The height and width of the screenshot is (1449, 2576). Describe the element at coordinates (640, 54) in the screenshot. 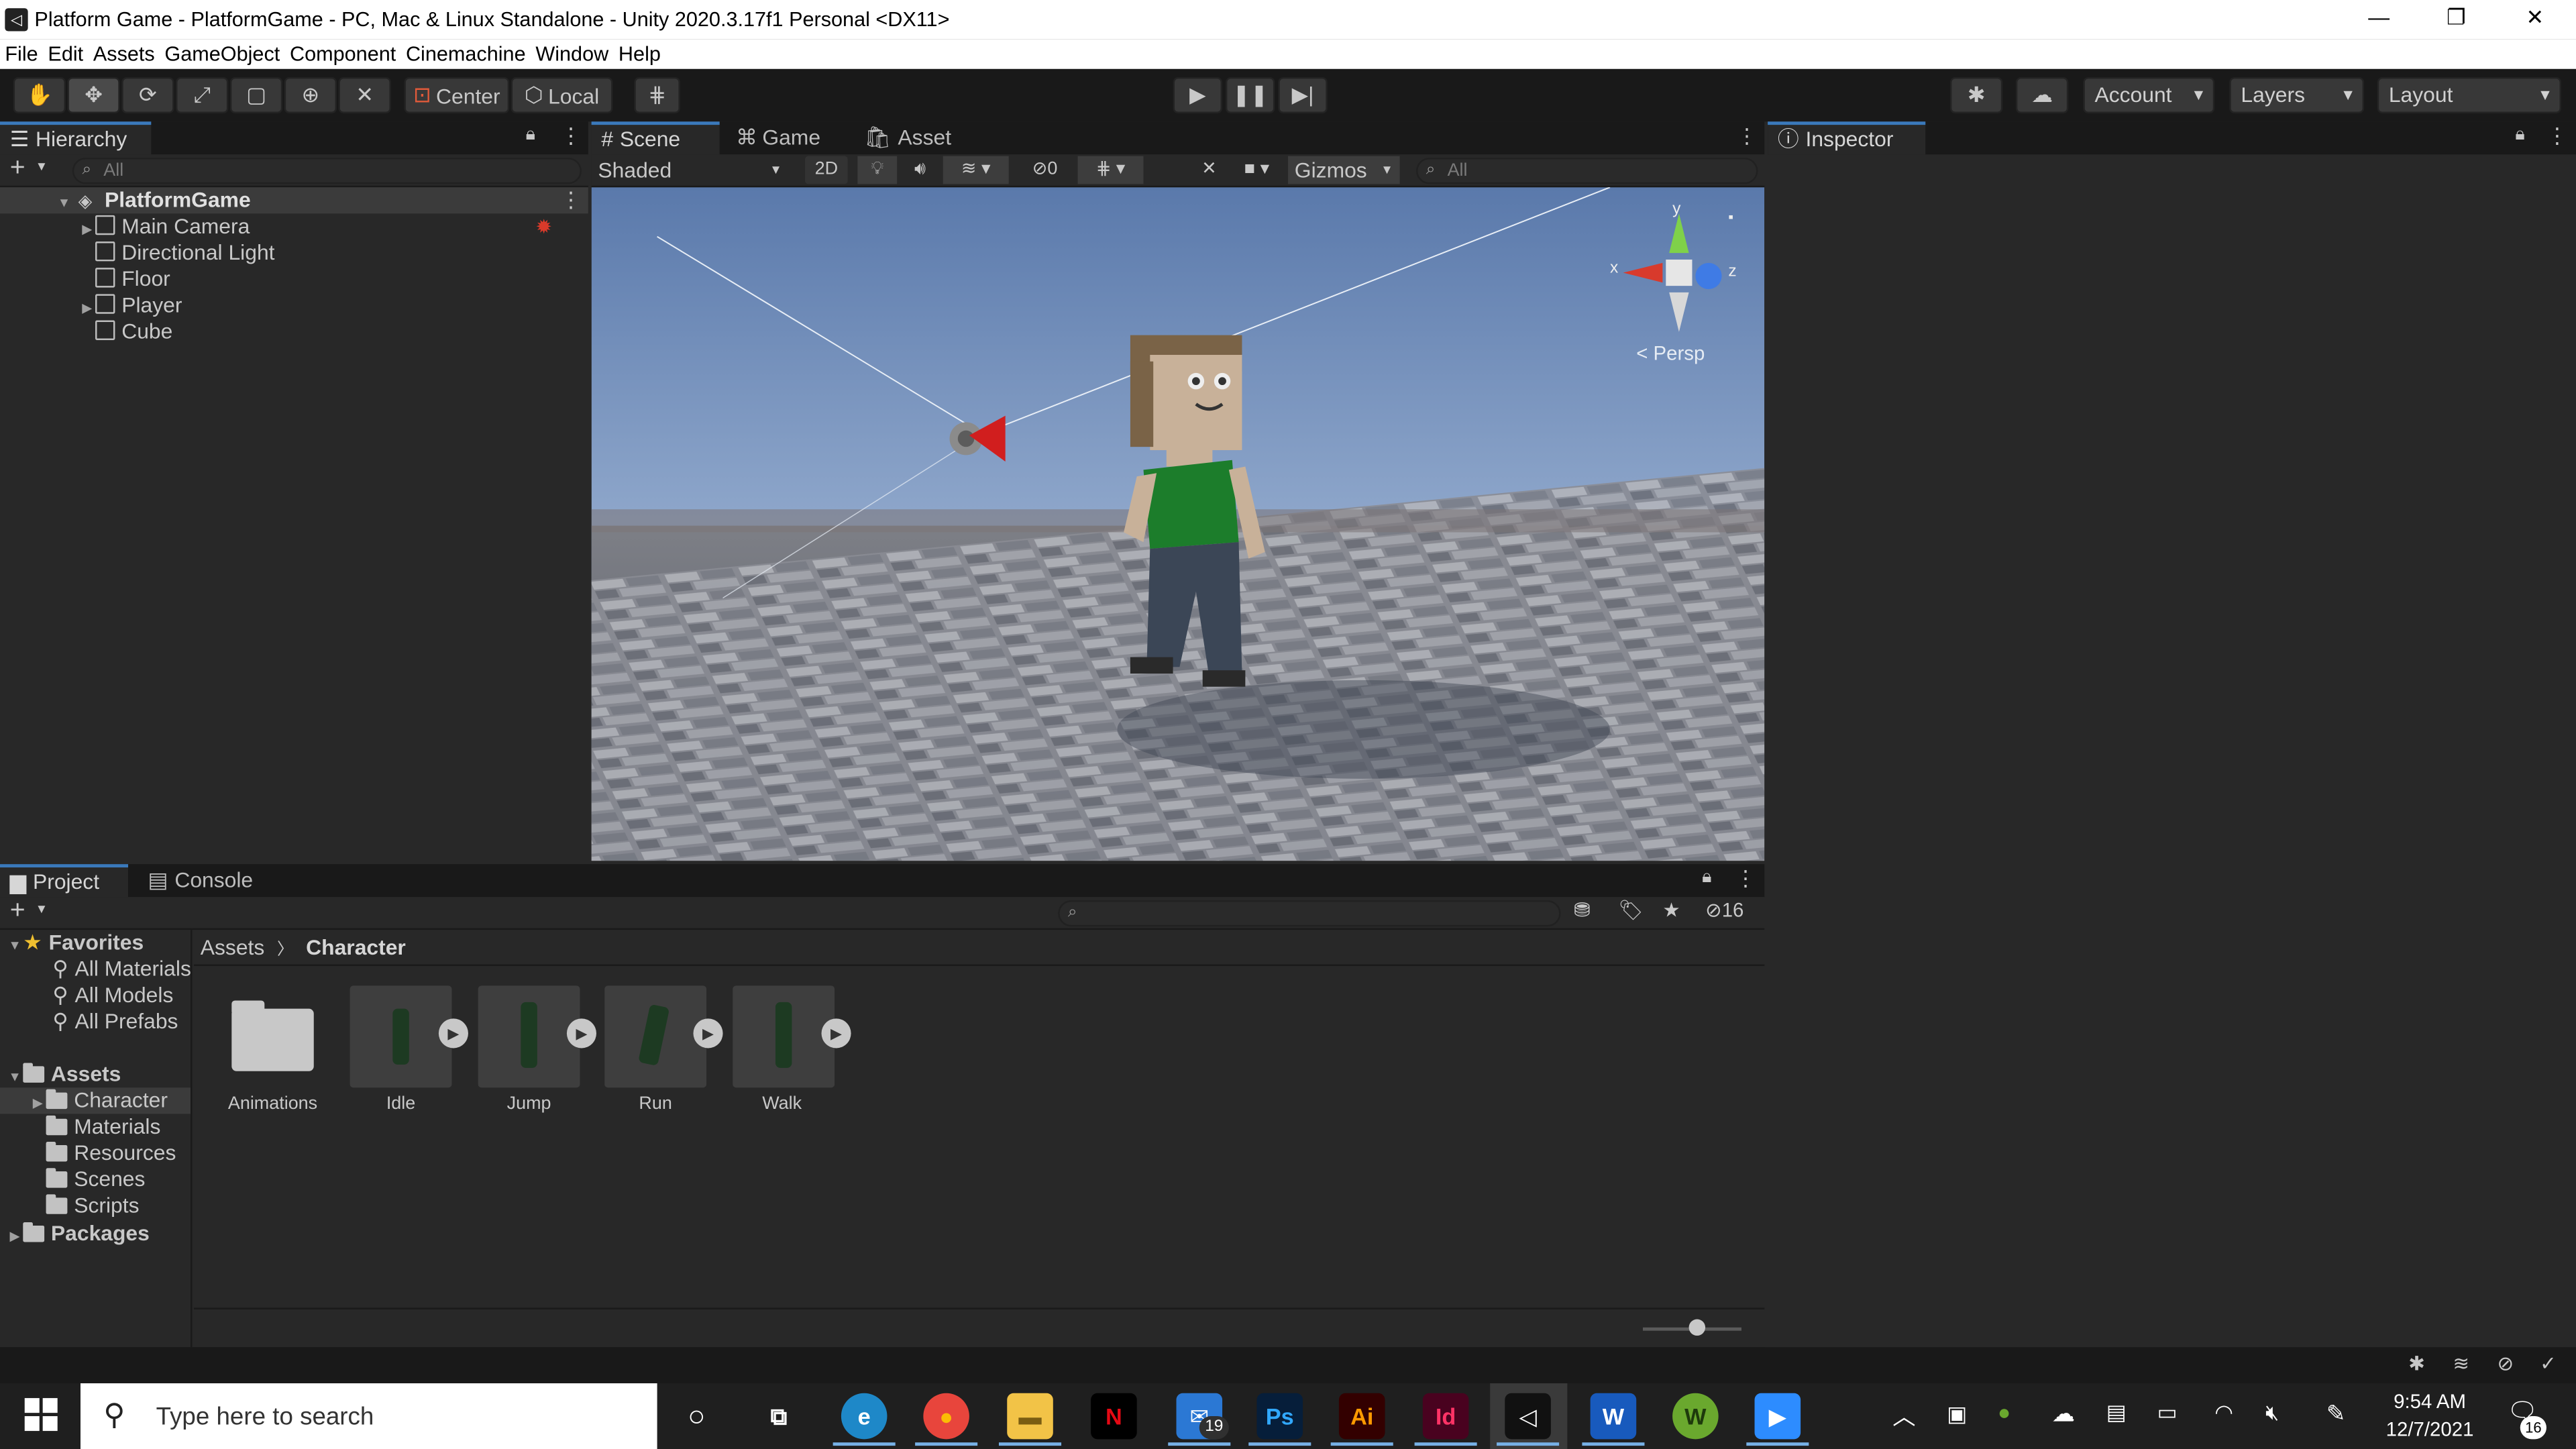

I see `menu-help: Help` at that location.